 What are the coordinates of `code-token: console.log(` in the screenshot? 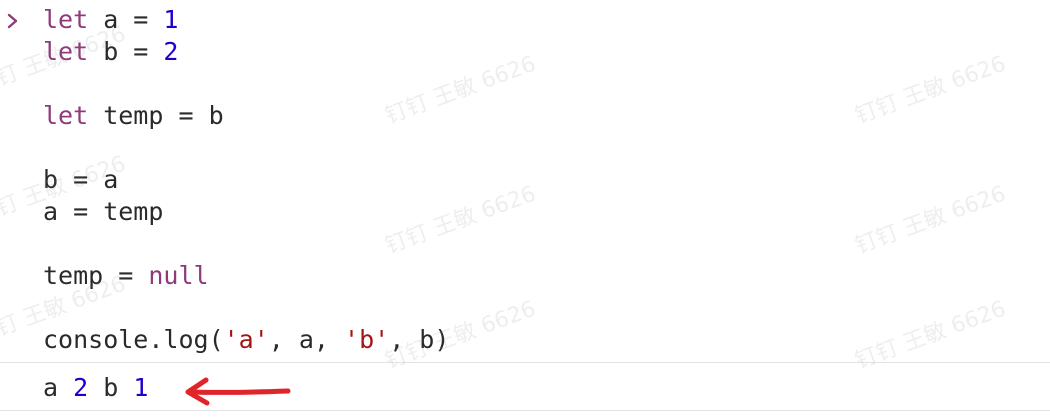 It's located at (133, 339).